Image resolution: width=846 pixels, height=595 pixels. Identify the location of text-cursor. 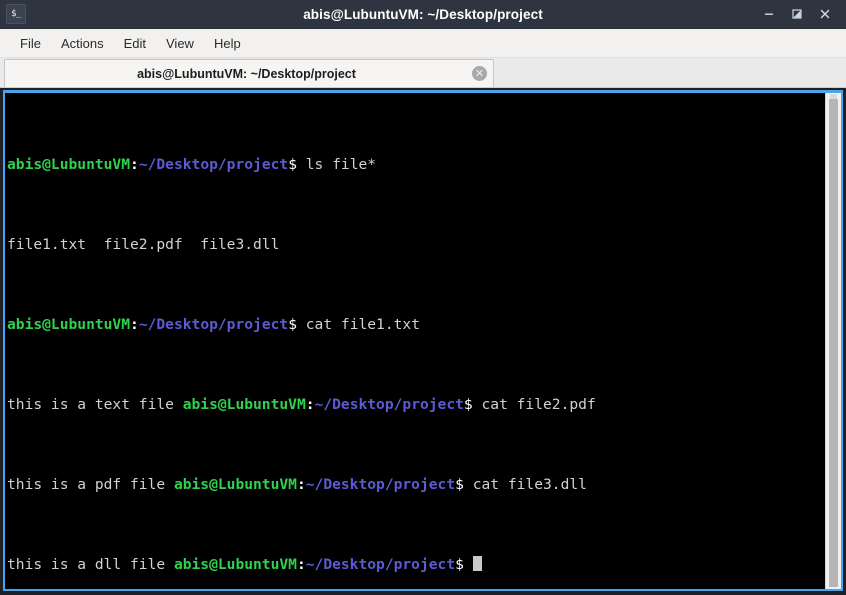
(477, 563).